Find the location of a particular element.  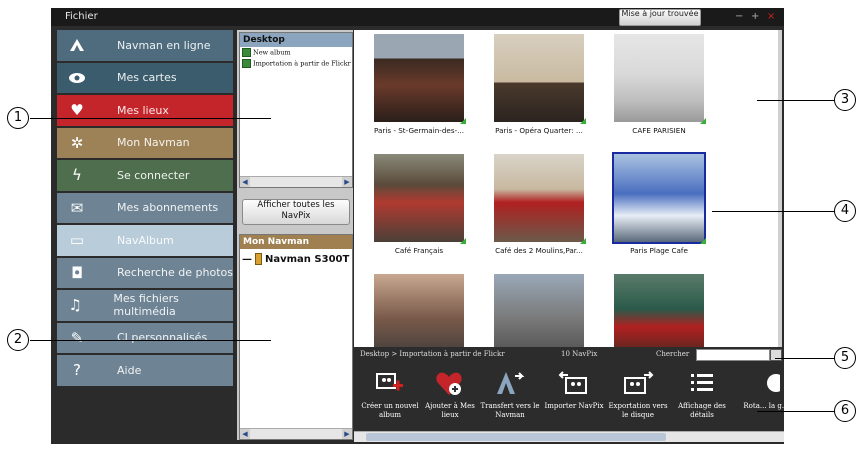

search-input is located at coordinates (733, 355).